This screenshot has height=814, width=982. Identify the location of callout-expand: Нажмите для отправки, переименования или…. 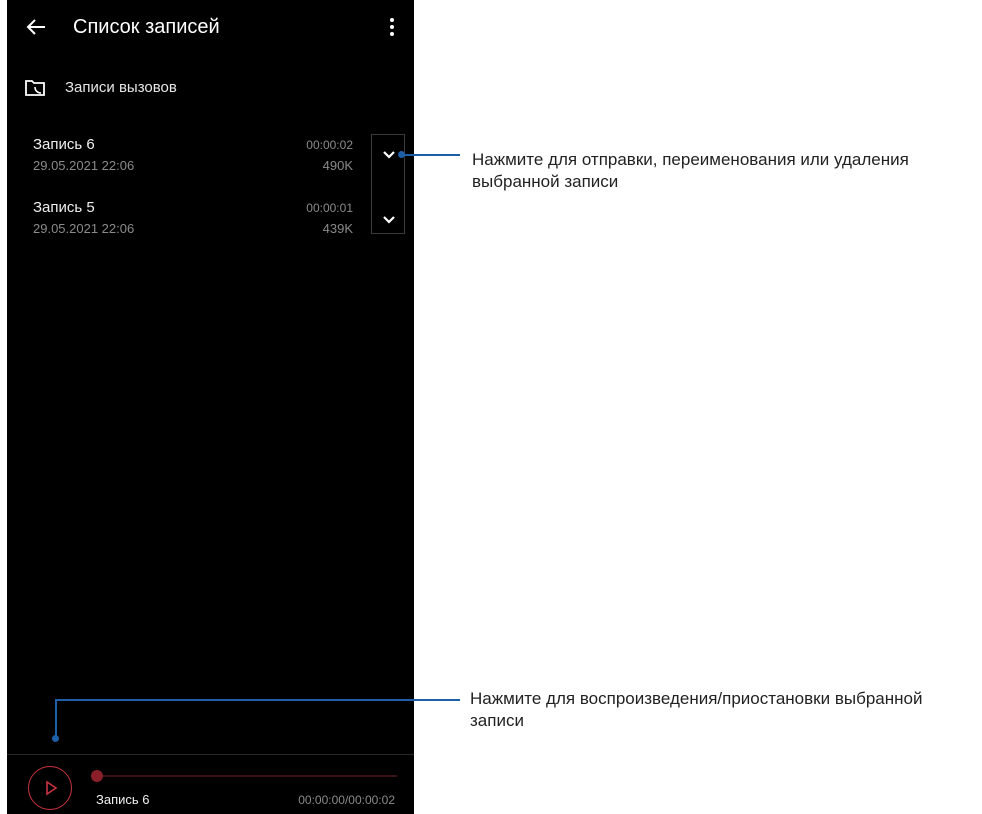
(690, 170).